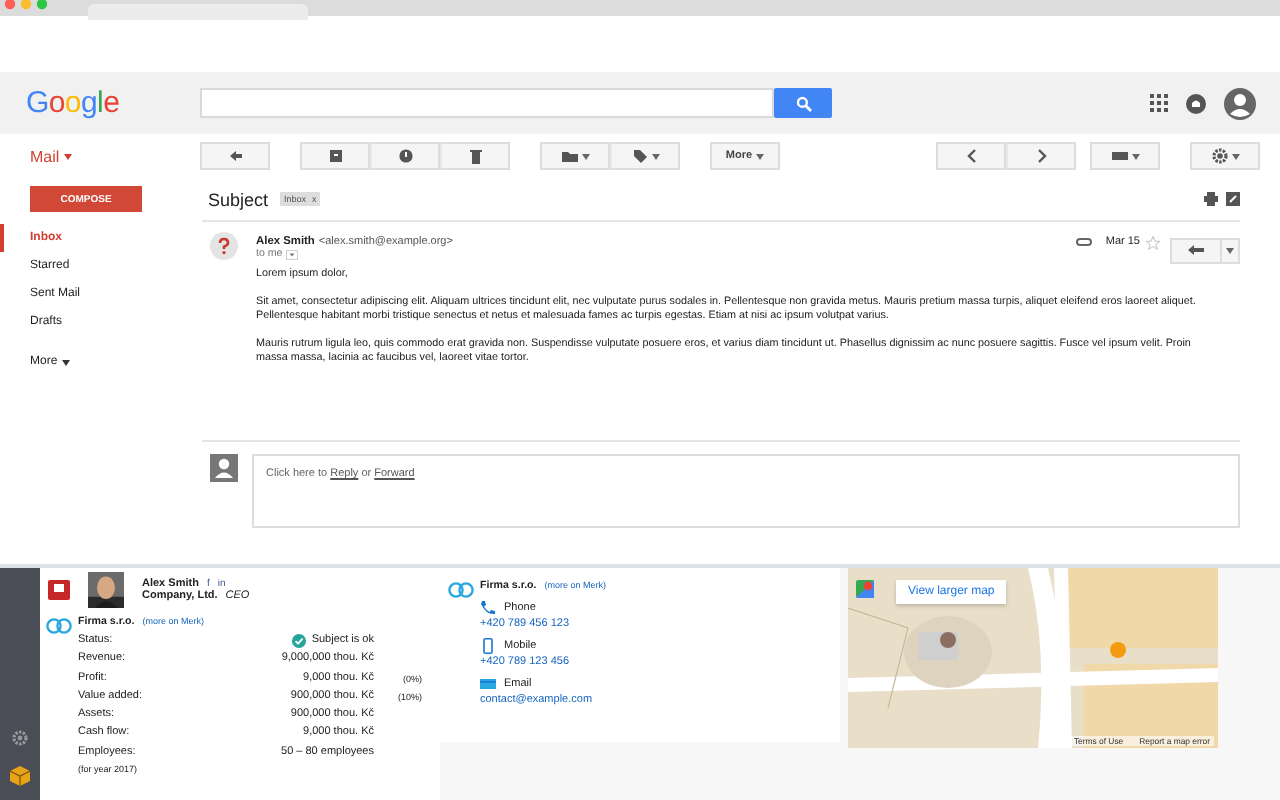 This screenshot has width=1280, height=800. I want to click on new-window-icon, so click(1233, 199).